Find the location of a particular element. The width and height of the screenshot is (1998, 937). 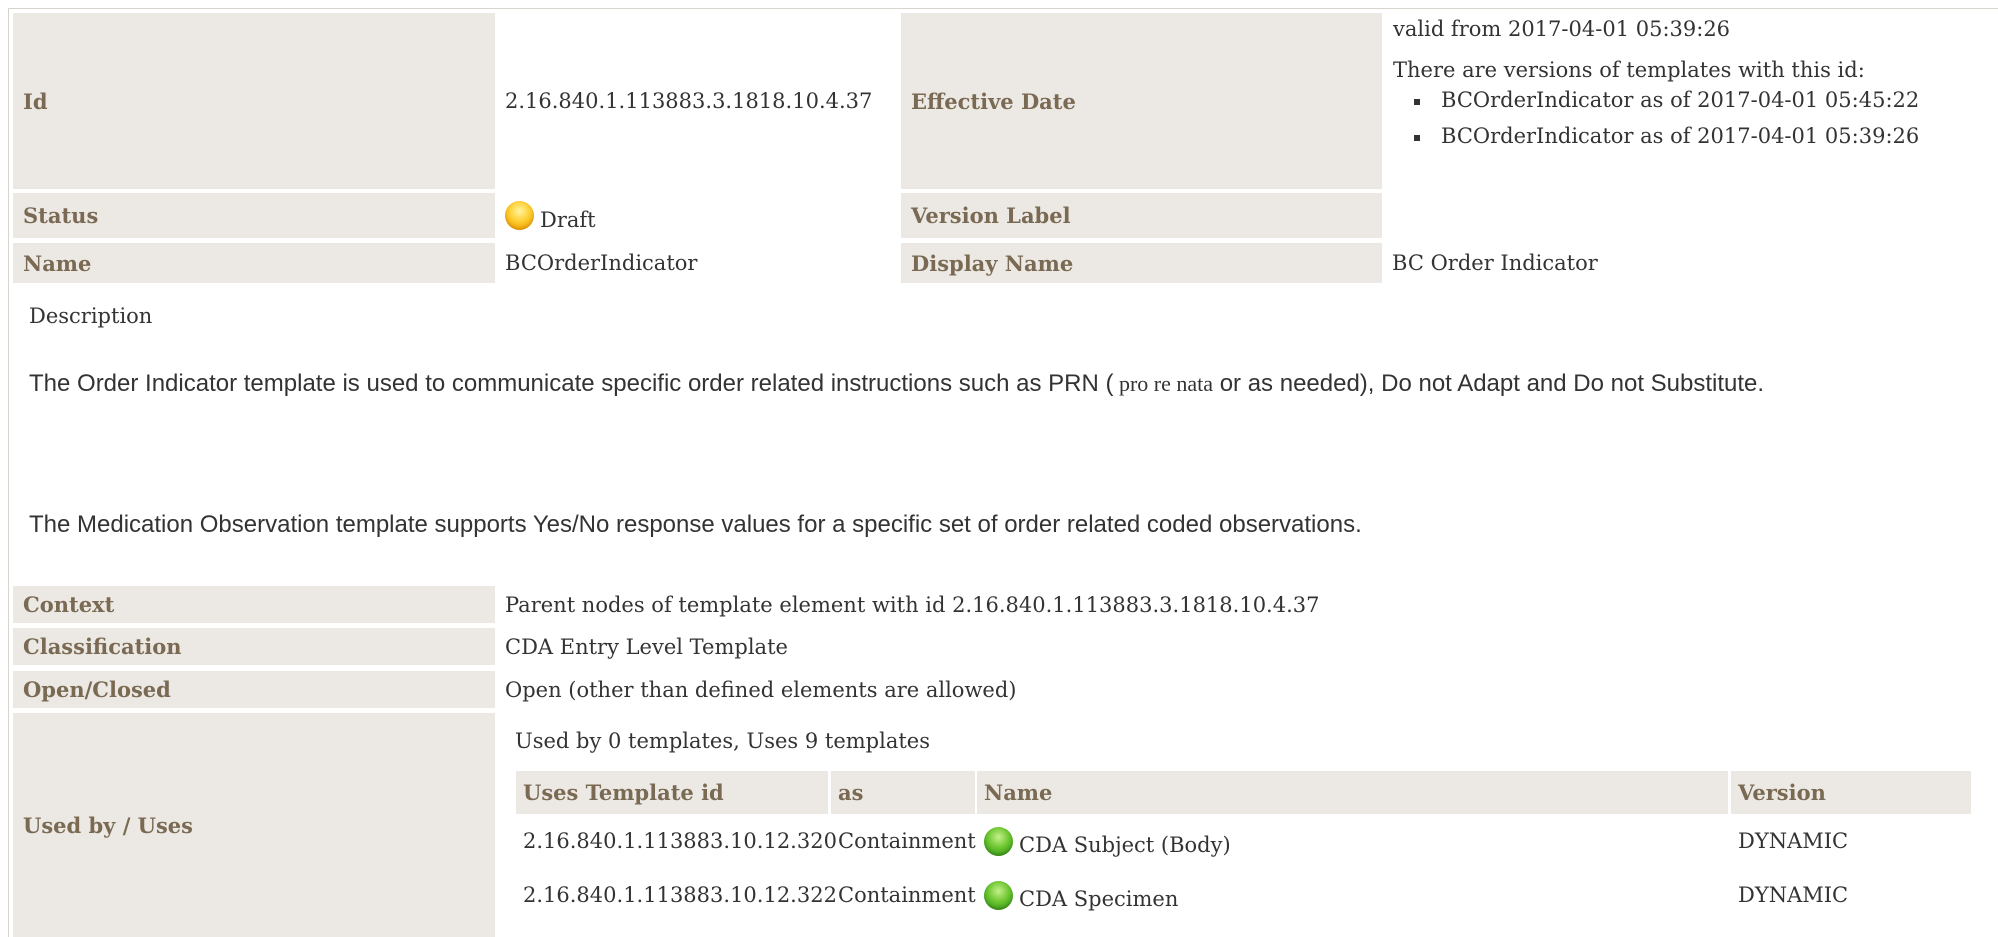

status-label: Status is located at coordinates (254, 215).